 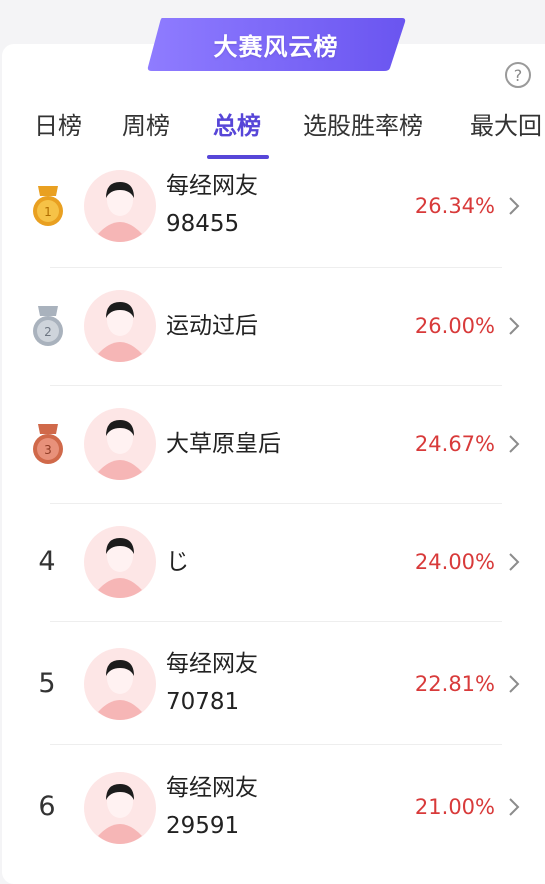 What do you see at coordinates (454, 206) in the screenshot?
I see `win-rate: 26.34%` at bounding box center [454, 206].